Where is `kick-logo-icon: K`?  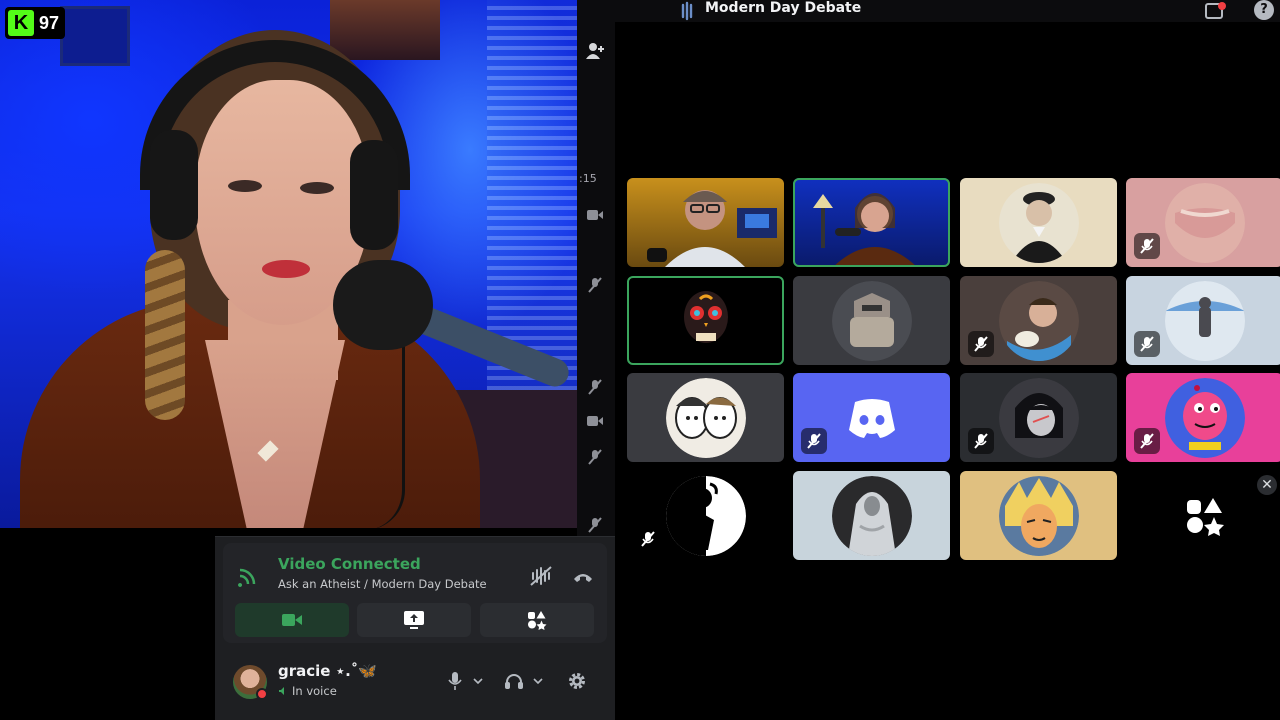 kick-logo-icon: K is located at coordinates (21, 23).